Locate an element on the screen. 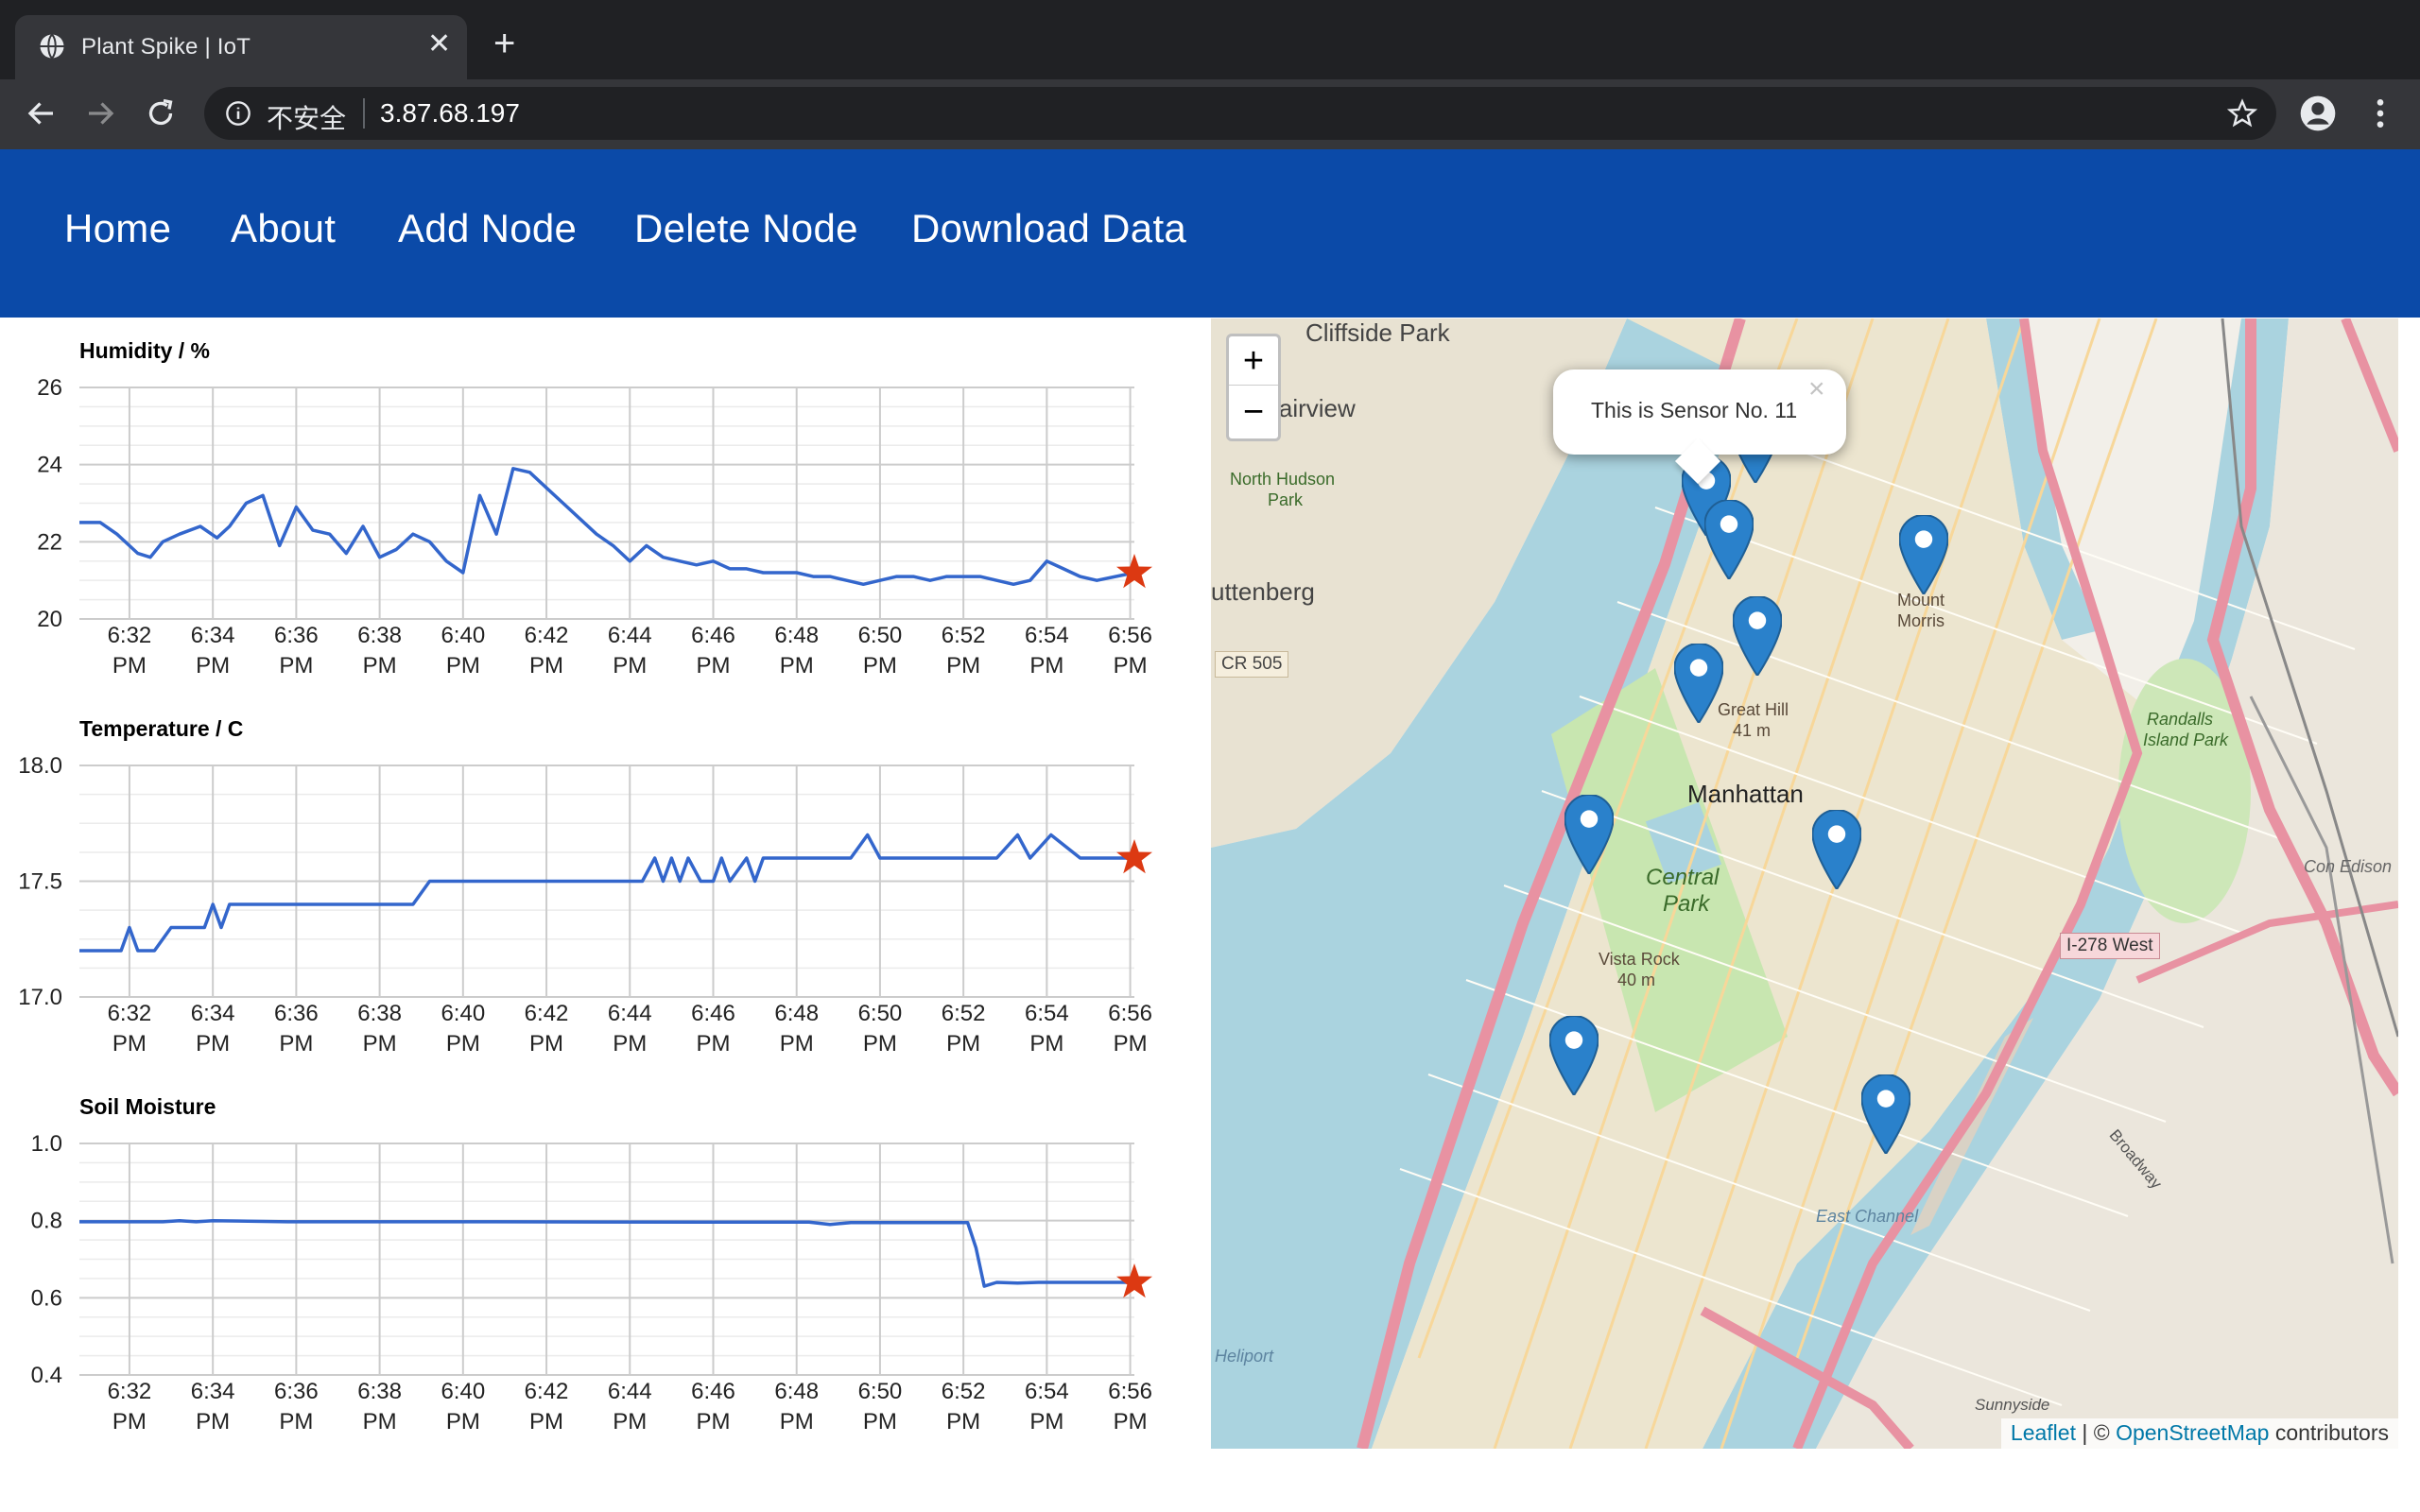 This screenshot has height=1512, width=2420. zoom-control: + − is located at coordinates (1253, 387).